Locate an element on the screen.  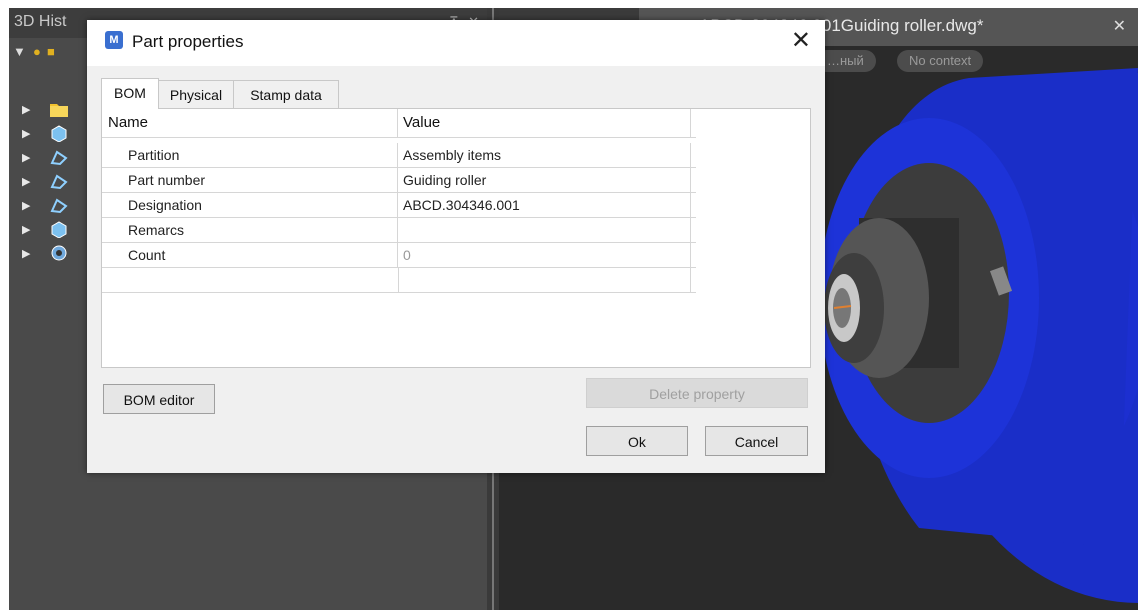
app-icon: M is located at coordinates (114, 40).